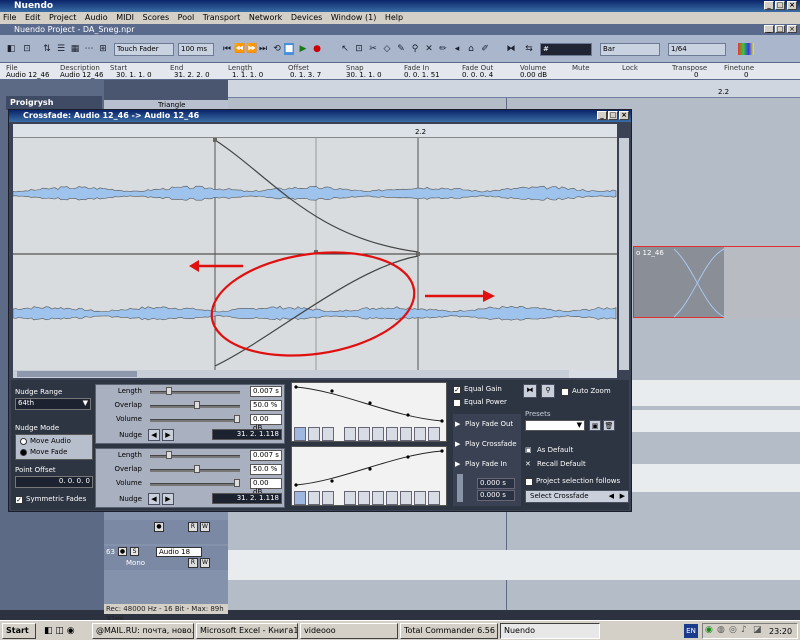 The width and height of the screenshot is (800, 640). I want to click on info-value-volume: 0.00 dB, so click(533, 75).